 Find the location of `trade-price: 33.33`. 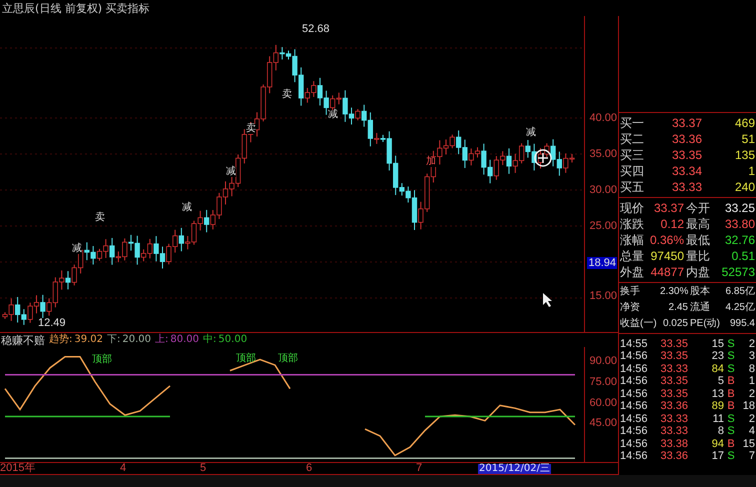

trade-price: 33.33 is located at coordinates (673, 419).